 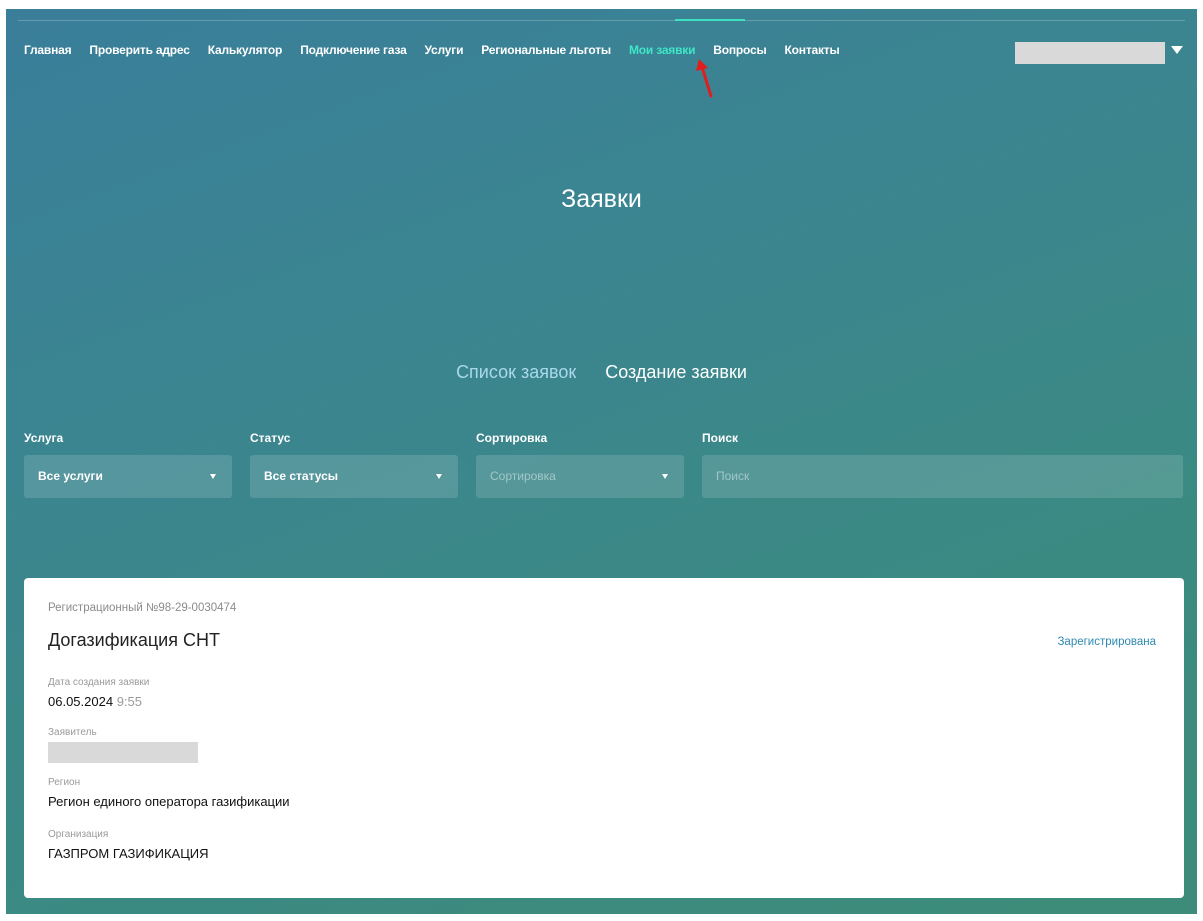 I want to click on status-select-value: Все статусы, so click(x=301, y=476).